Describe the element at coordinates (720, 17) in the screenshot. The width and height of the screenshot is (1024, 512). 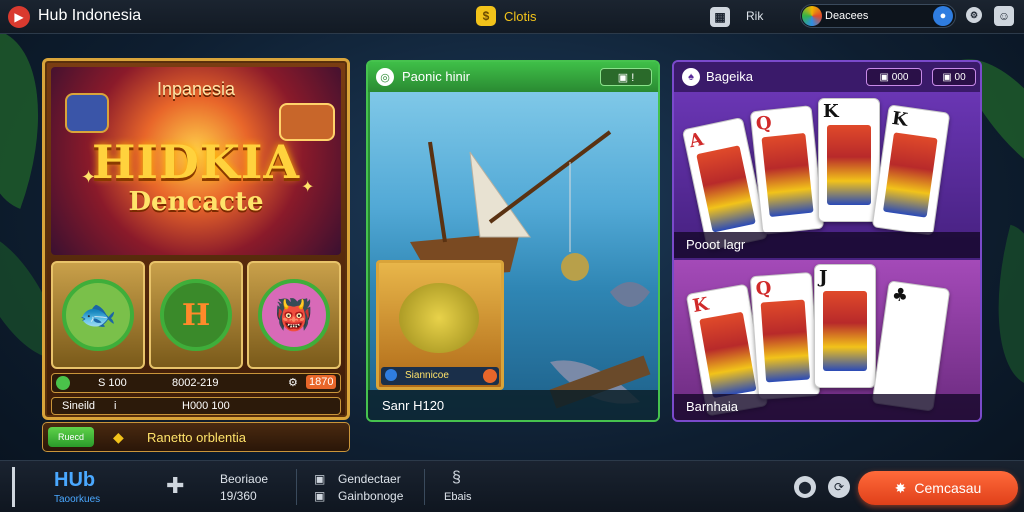
I see `grid-icon: ▦` at that location.